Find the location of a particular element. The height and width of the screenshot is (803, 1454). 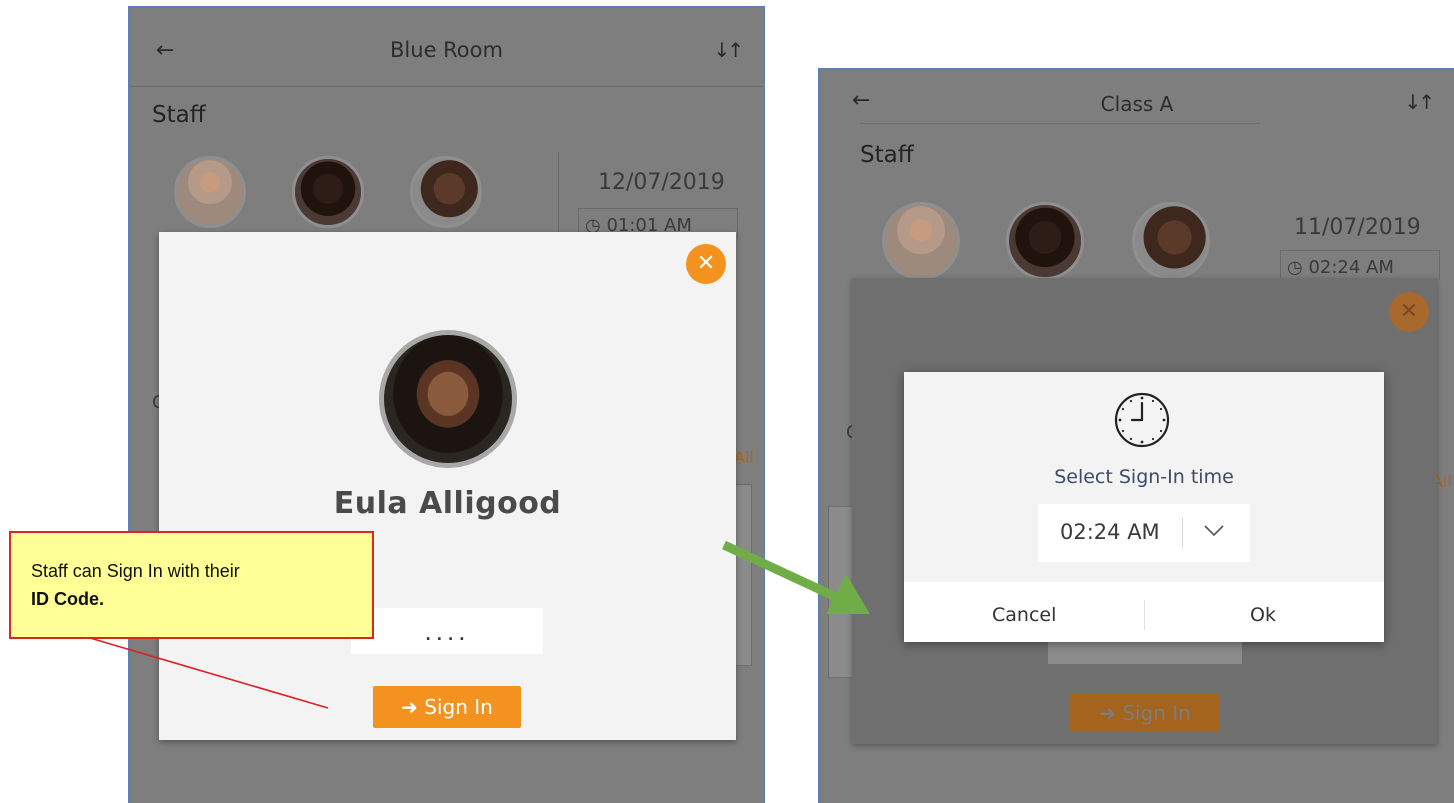

select-all-link: All is located at coordinates (744, 457).